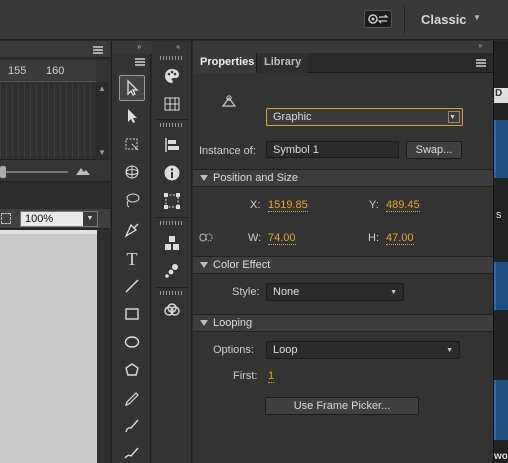 This screenshot has height=463, width=508. Describe the element at coordinates (132, 88) in the screenshot. I see `selection-tool-icon` at that location.